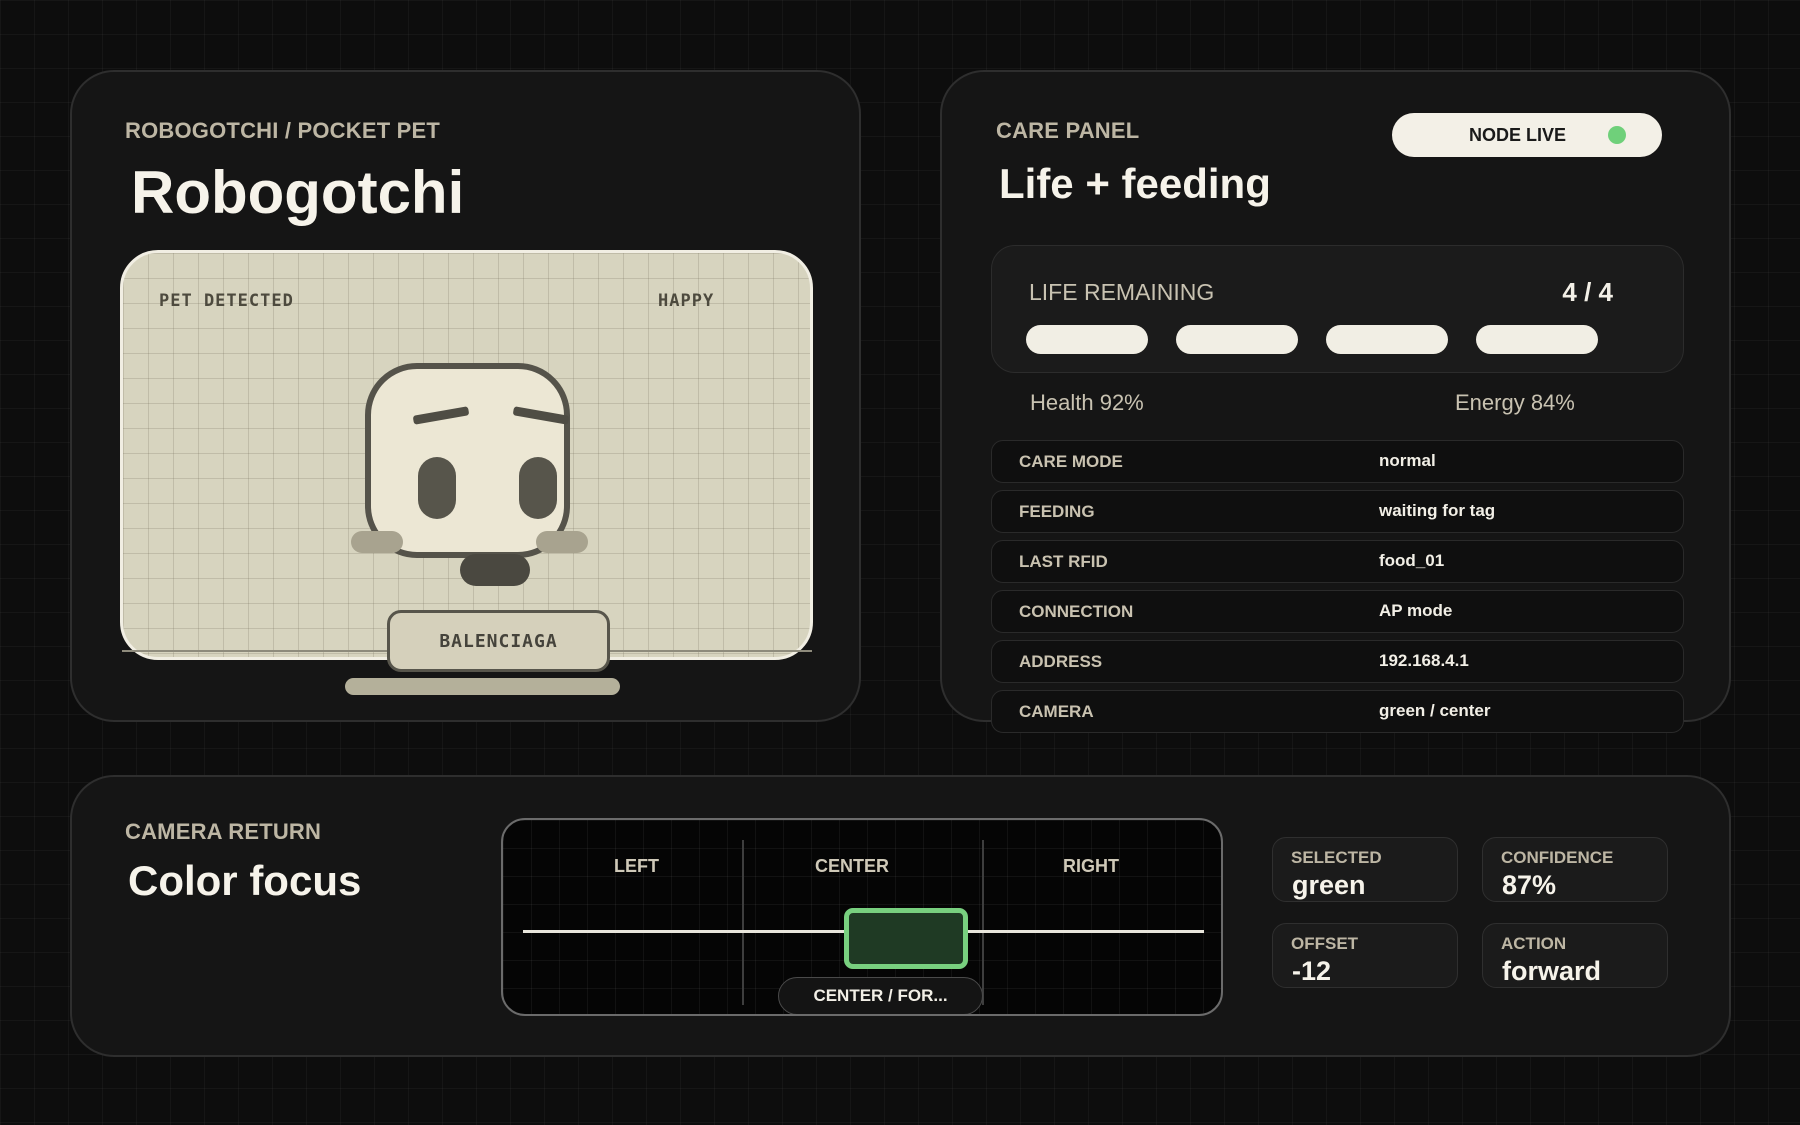  I want to click on life-label: LIFE REMAINING, so click(1122, 292).